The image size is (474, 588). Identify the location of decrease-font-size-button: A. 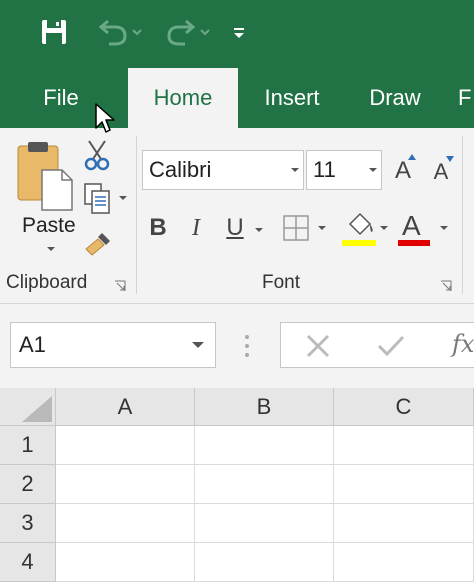
(441, 172).